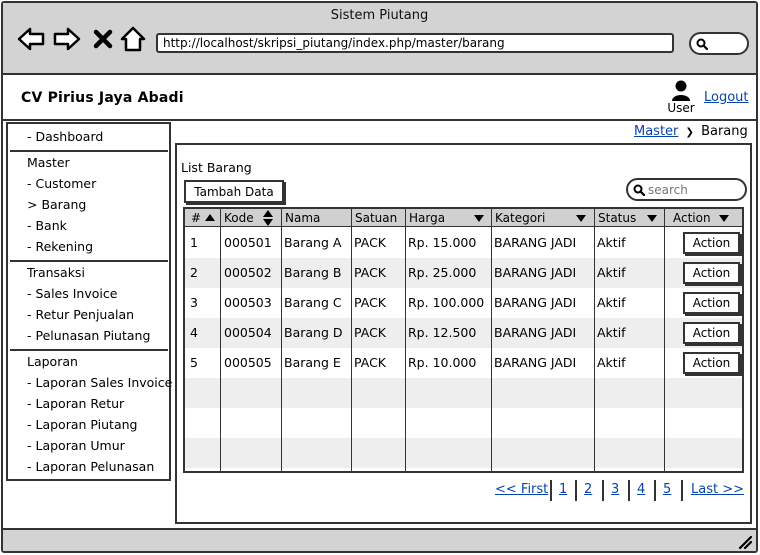 The image size is (760, 555). What do you see at coordinates (521, 489) in the screenshot?
I see `first-page-link: << First` at bounding box center [521, 489].